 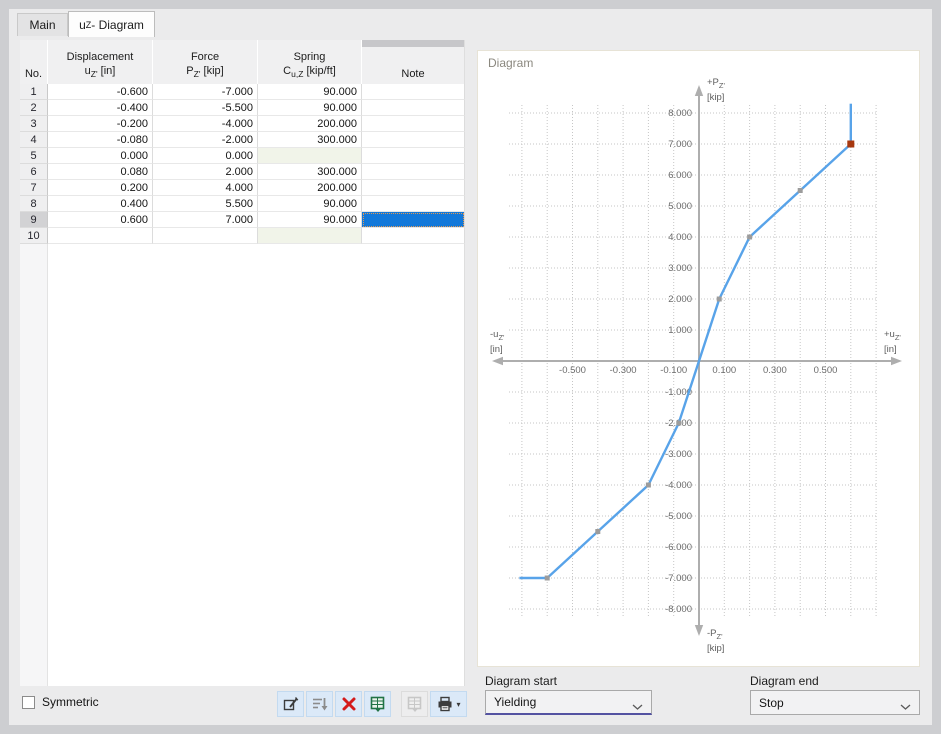 What do you see at coordinates (377, 704) in the screenshot?
I see `import-excel-button` at bounding box center [377, 704].